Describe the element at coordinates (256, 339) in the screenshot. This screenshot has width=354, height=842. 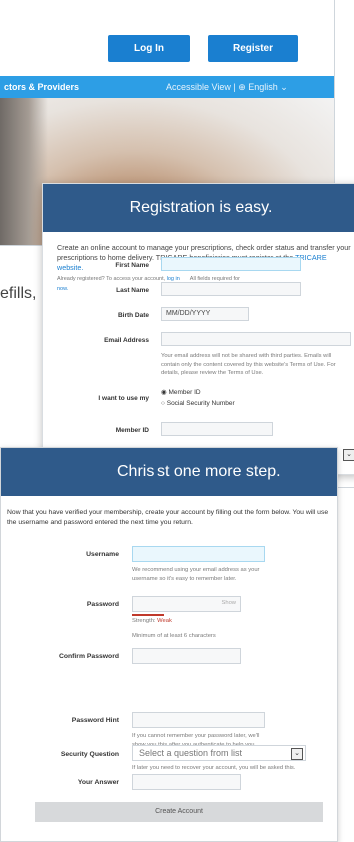
I see `email-input` at that location.